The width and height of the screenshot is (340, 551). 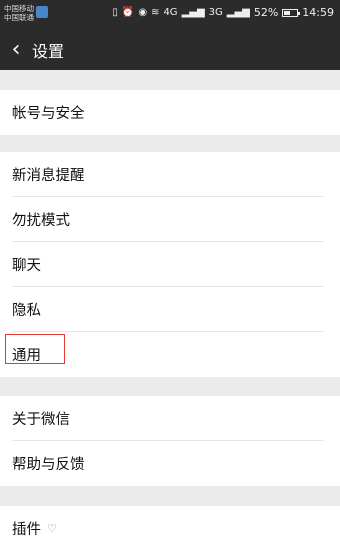 I want to click on battery-icon, so click(x=291, y=12).